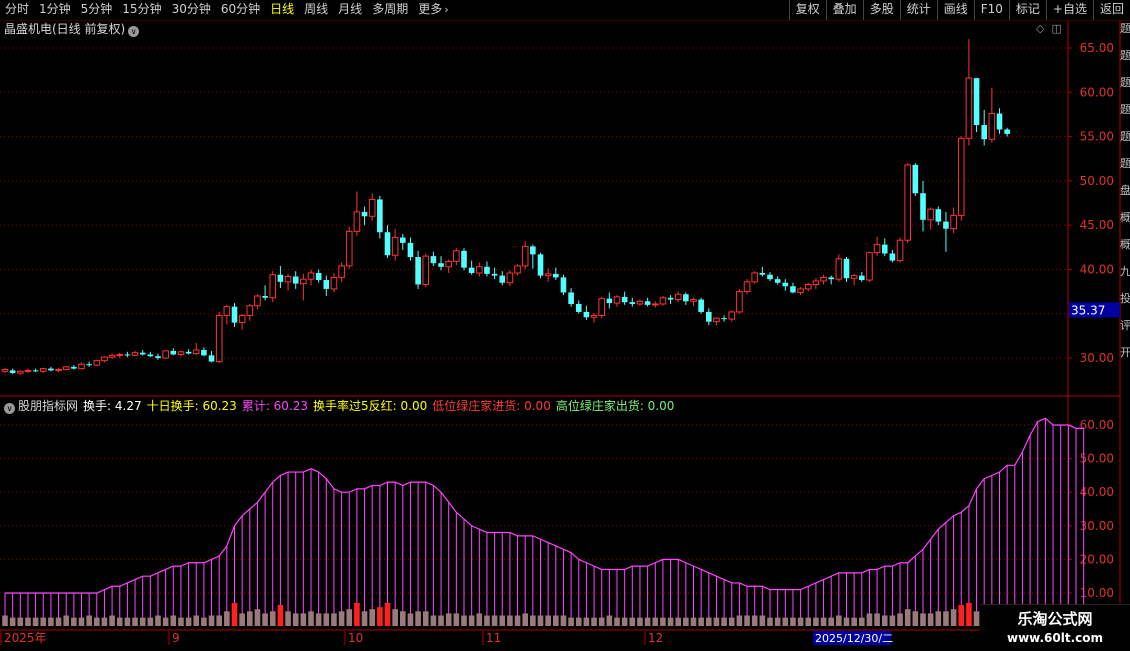 The height and width of the screenshot is (651, 1130). What do you see at coordinates (1125, 353) in the screenshot?
I see `side-tab-12: 开` at bounding box center [1125, 353].